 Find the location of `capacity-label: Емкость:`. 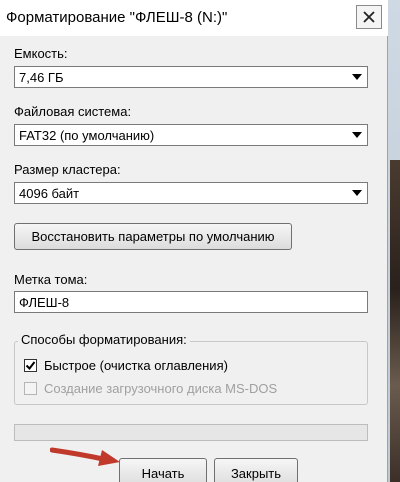

capacity-label: Емкость: is located at coordinates (41, 53).